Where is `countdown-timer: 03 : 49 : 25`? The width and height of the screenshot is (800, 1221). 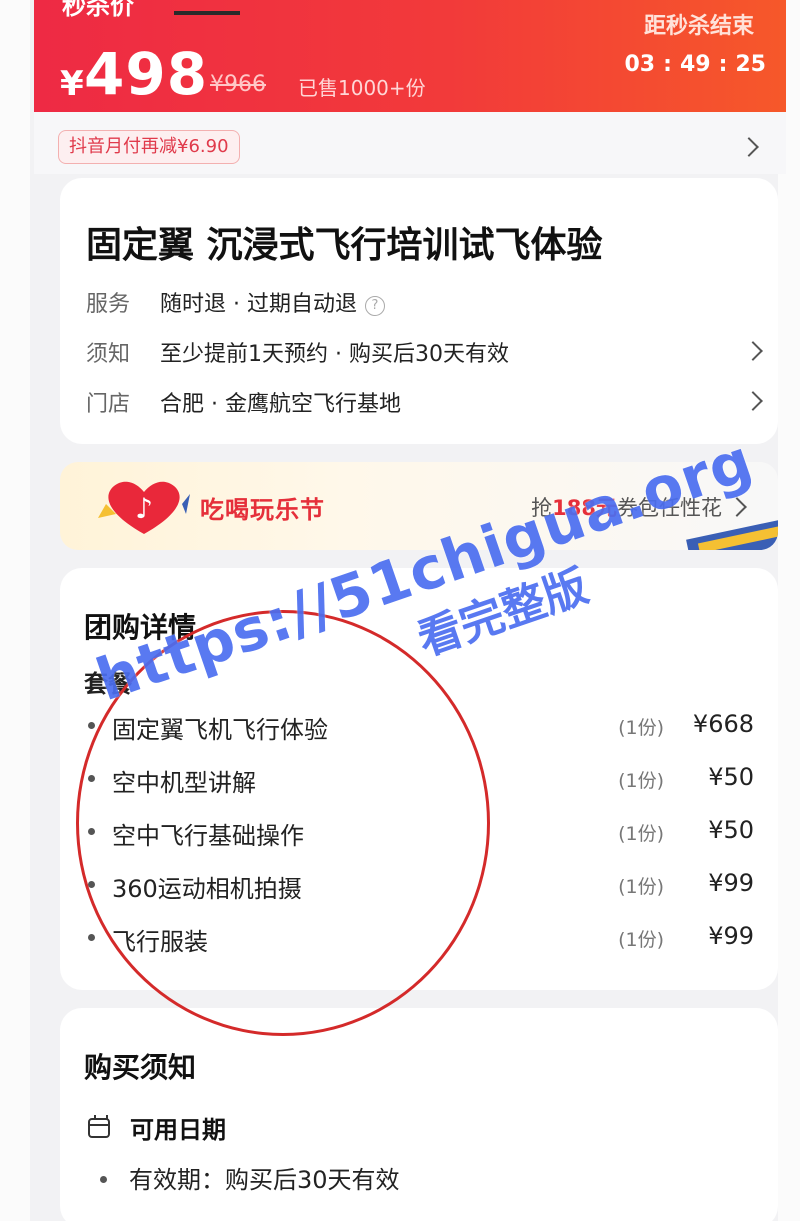
countdown-timer: 03 : 49 : 25 is located at coordinates (696, 64).